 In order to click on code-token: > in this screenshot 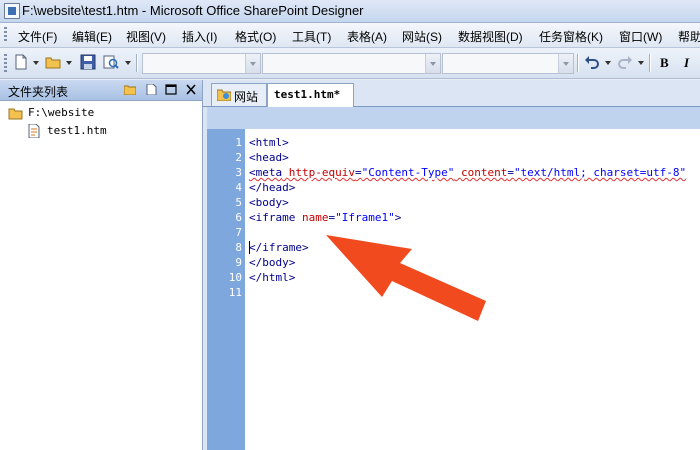, I will do `click(398, 217)`.